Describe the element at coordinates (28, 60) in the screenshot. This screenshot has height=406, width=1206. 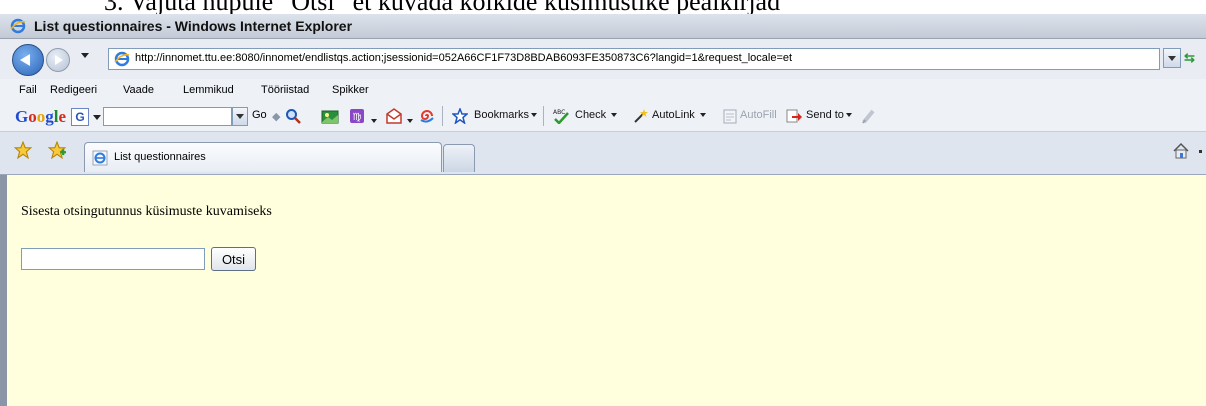
I see `back-button` at that location.